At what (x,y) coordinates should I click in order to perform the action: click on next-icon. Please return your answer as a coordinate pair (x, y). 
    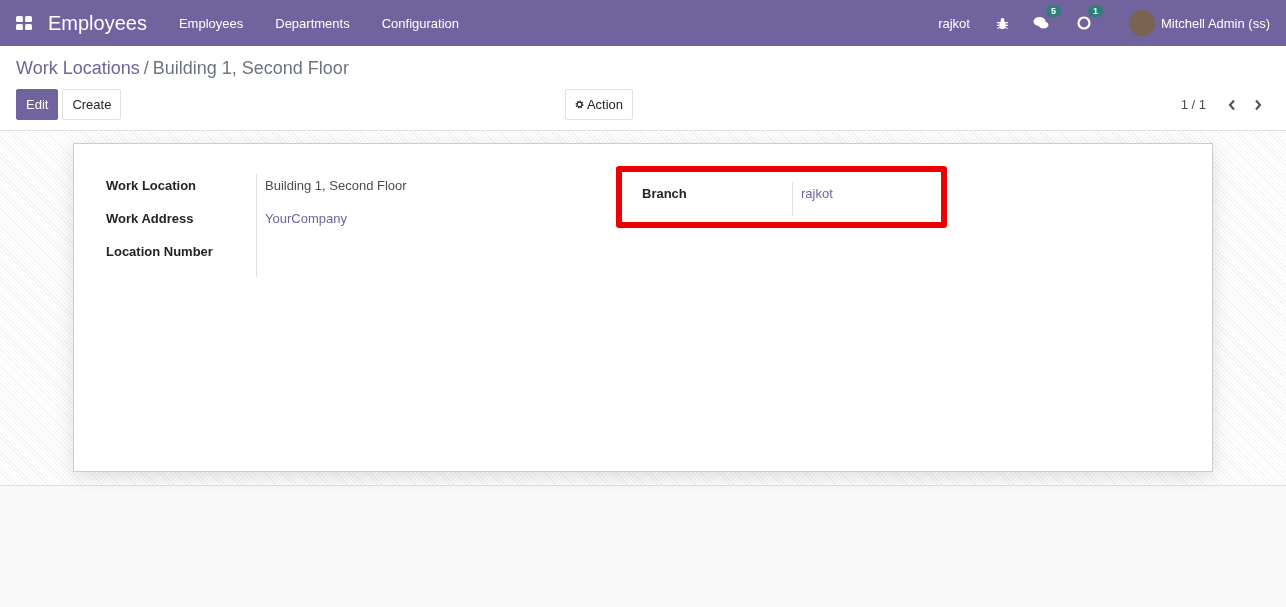
    Looking at the image, I should click on (1258, 104).